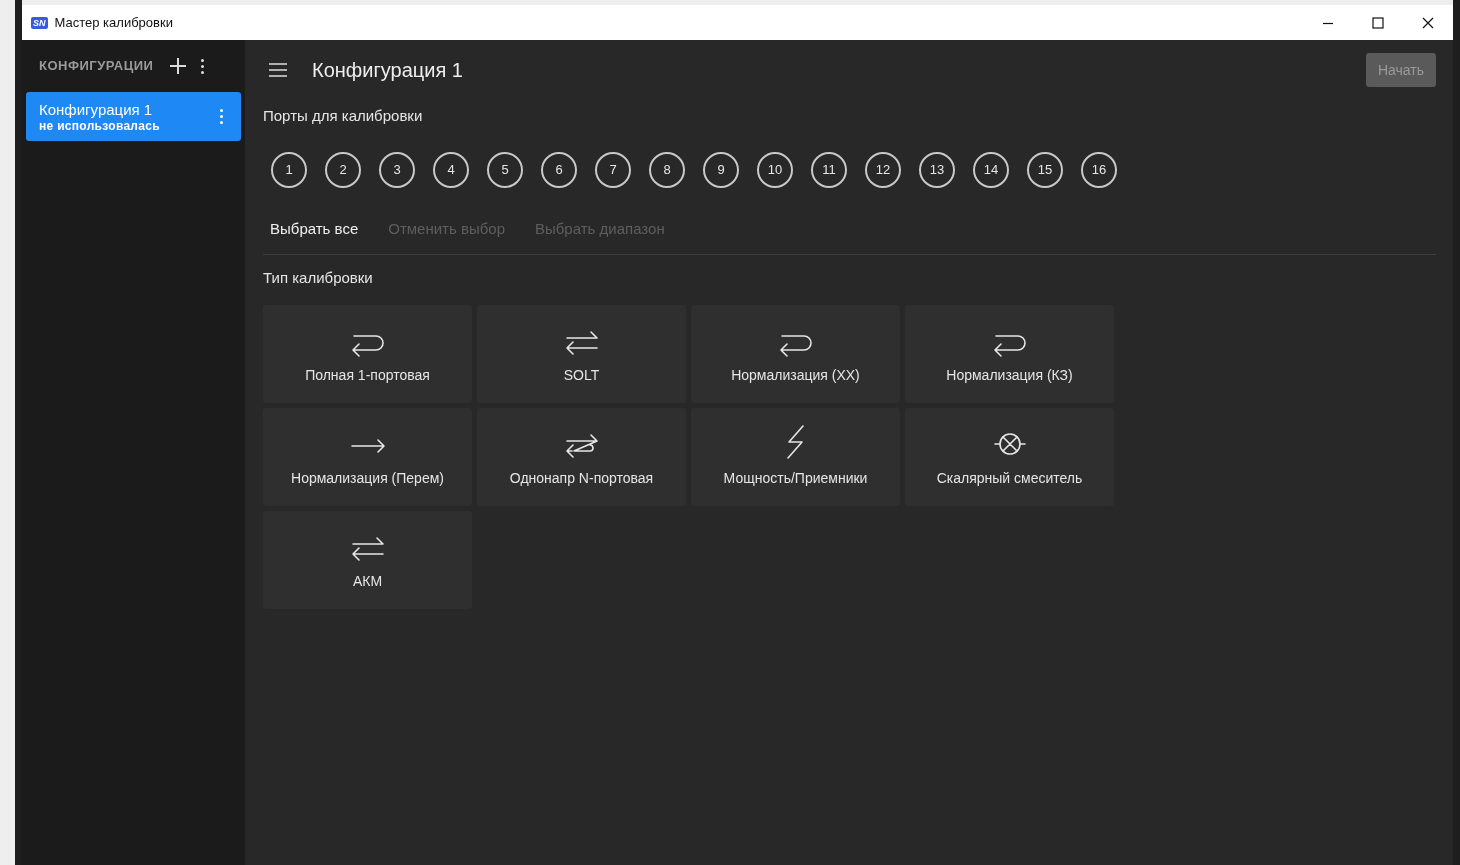  Describe the element at coordinates (96, 109) in the screenshot. I see `configuration-title: Конфигурация 1` at that location.